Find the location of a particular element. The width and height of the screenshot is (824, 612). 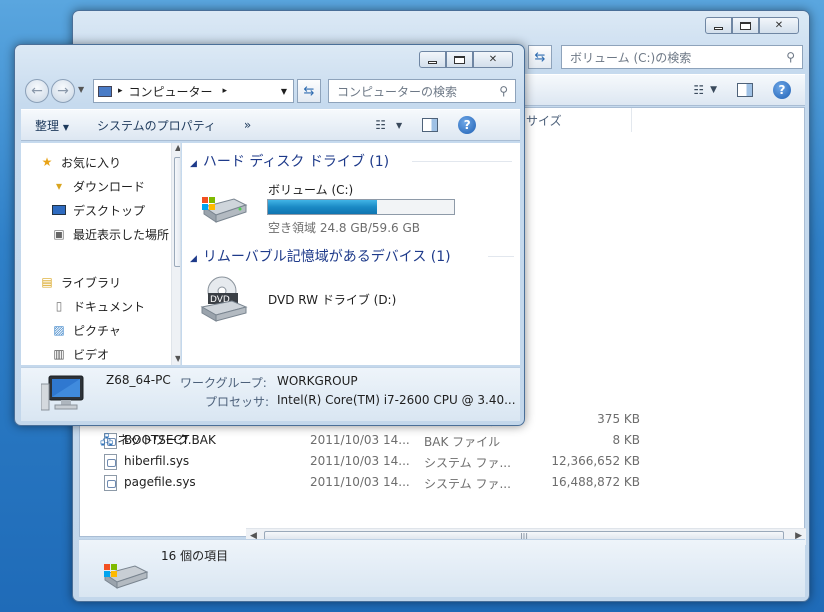

star-icon: ★ is located at coordinates (47, 162).